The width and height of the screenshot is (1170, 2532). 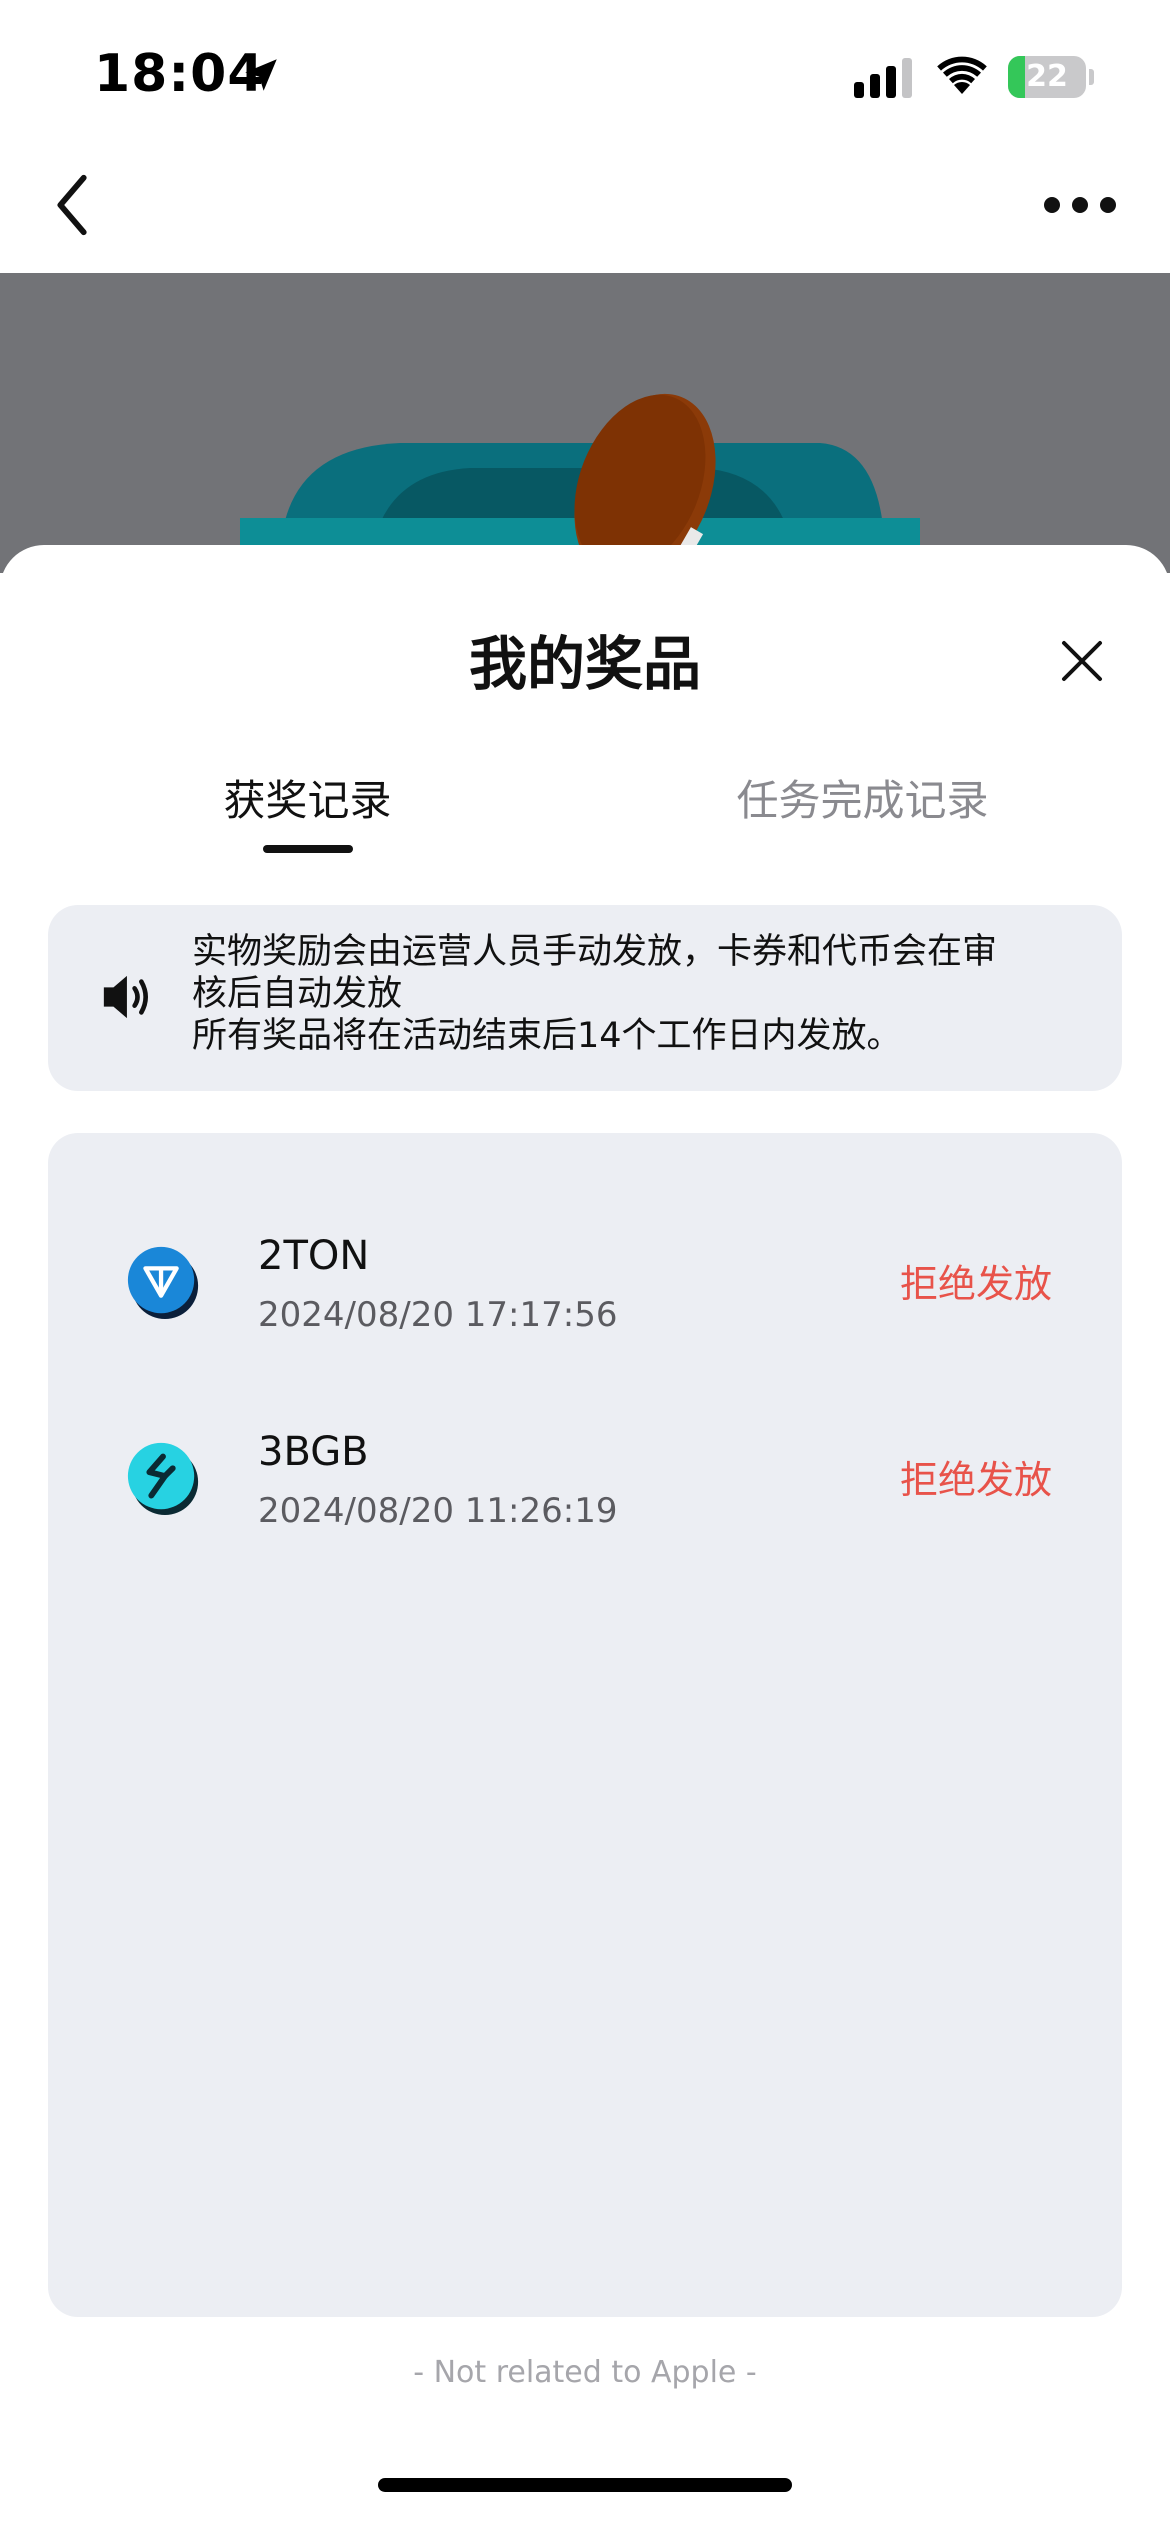 What do you see at coordinates (580, 483) in the screenshot?
I see `banner-illustration` at bounding box center [580, 483].